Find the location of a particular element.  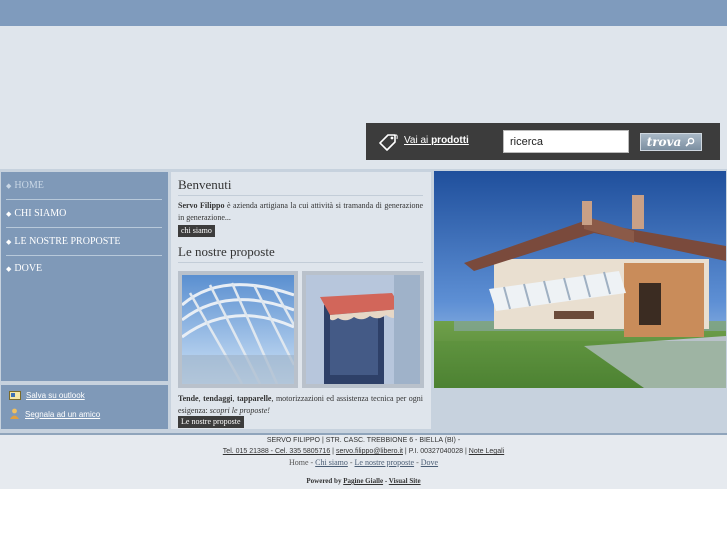

proposals-word: tendaggi is located at coordinates (218, 398).